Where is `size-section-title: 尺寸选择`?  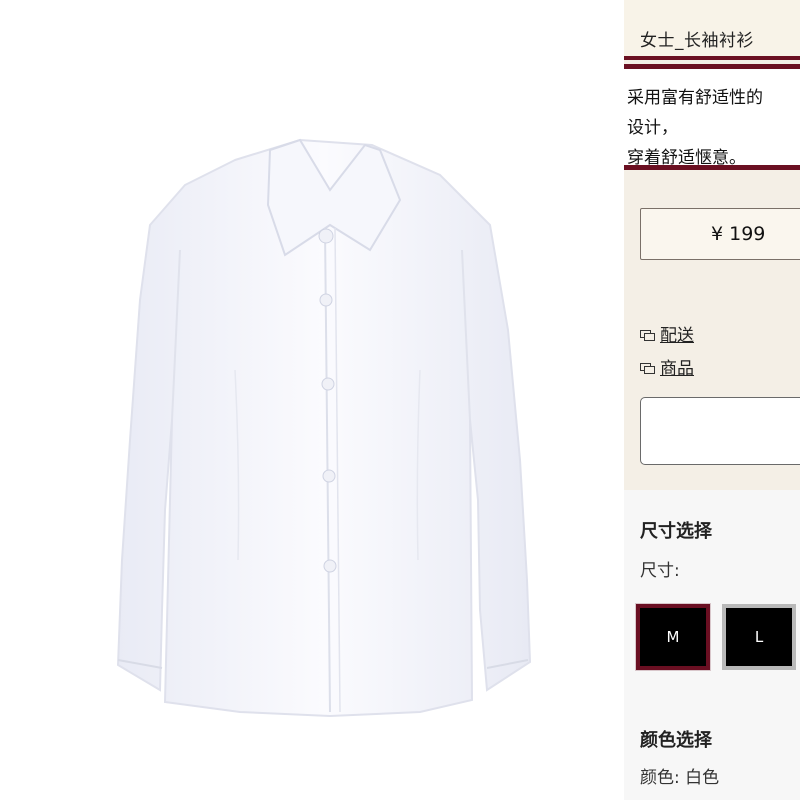 size-section-title: 尺寸选择 is located at coordinates (676, 531).